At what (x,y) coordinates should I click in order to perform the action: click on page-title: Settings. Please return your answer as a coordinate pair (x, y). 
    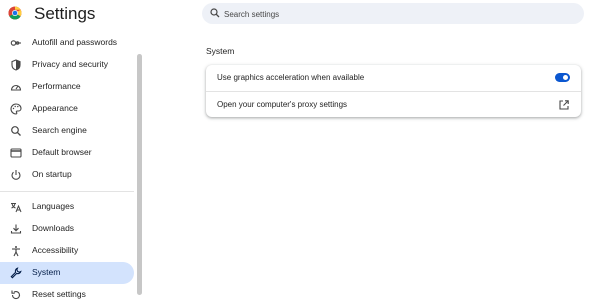
    Looking at the image, I should click on (65, 13).